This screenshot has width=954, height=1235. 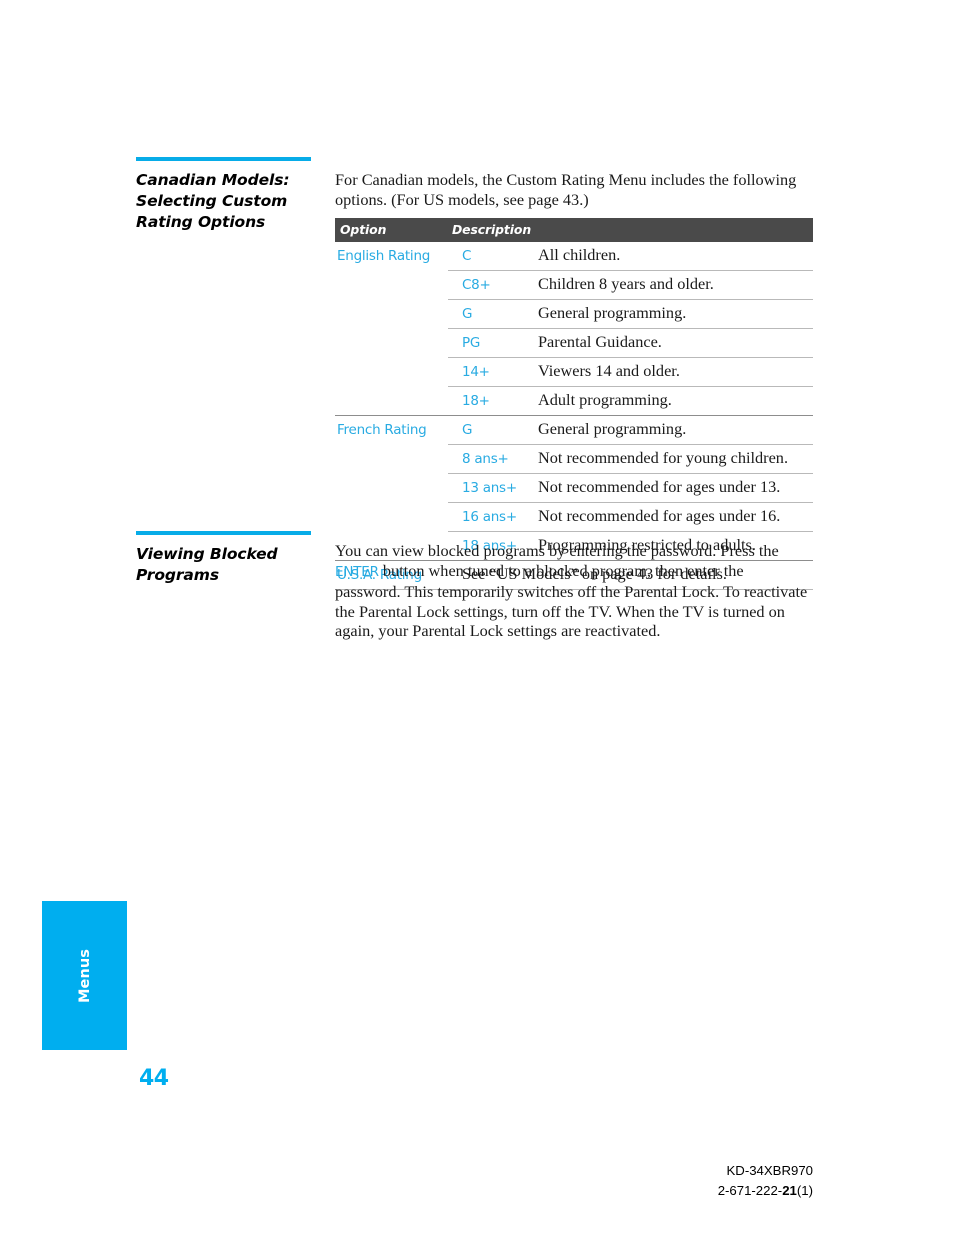 What do you see at coordinates (492, 343) in the screenshot?
I see `option-code: PG` at bounding box center [492, 343].